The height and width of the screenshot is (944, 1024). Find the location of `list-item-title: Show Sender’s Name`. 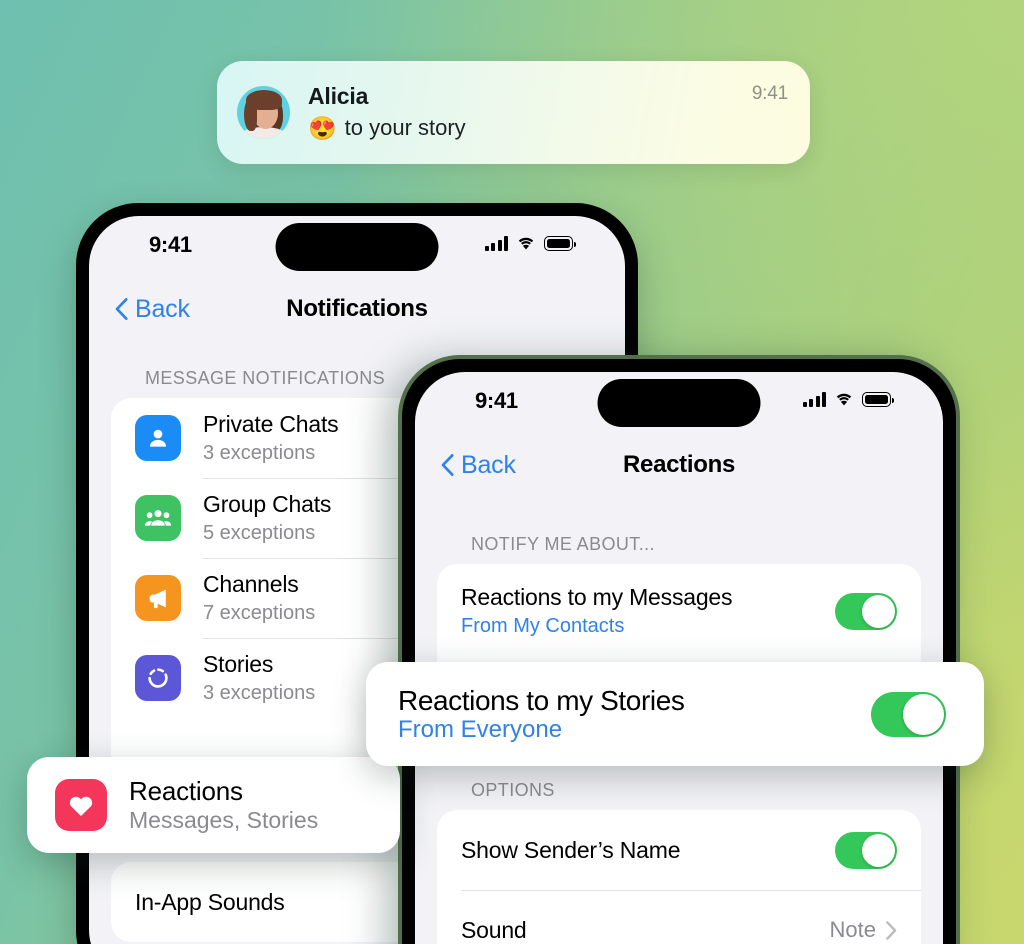

list-item-title: Show Sender’s Name is located at coordinates (571, 849).